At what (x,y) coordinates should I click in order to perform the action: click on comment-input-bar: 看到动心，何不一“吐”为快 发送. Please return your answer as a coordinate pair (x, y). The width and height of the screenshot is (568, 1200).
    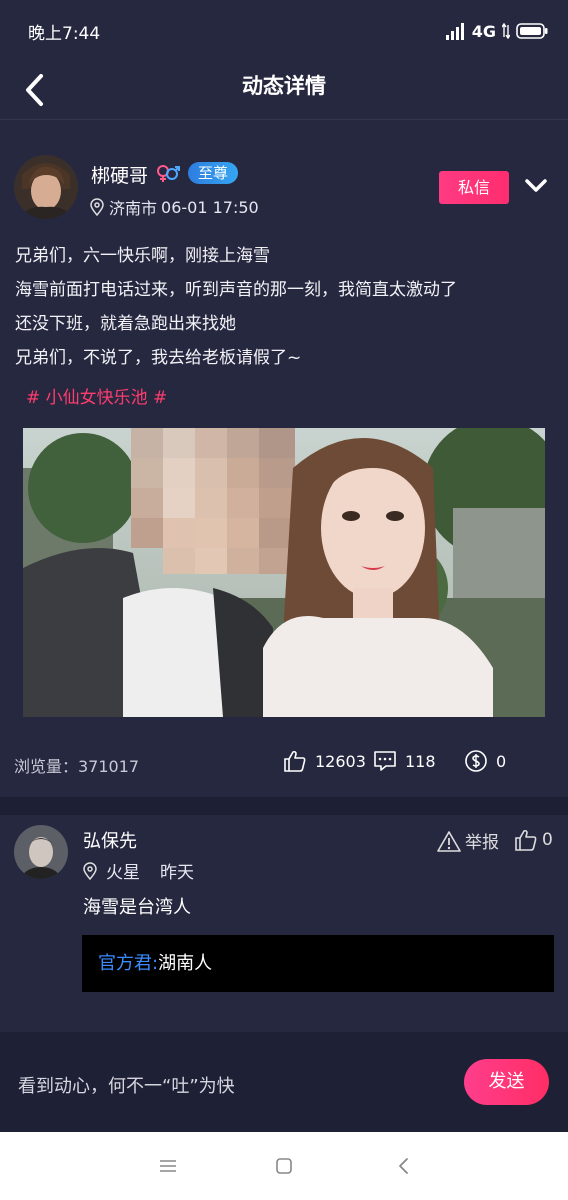
    Looking at the image, I should click on (284, 1082).